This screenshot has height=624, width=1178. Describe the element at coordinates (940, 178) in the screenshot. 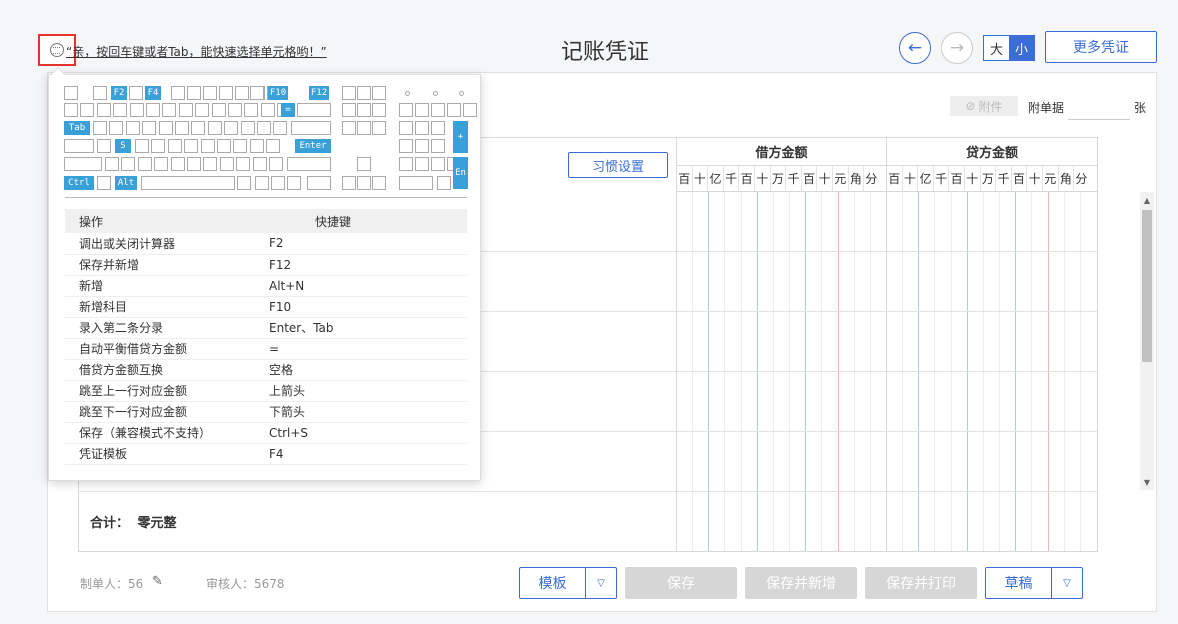

I see `digit-unit: 千` at that location.